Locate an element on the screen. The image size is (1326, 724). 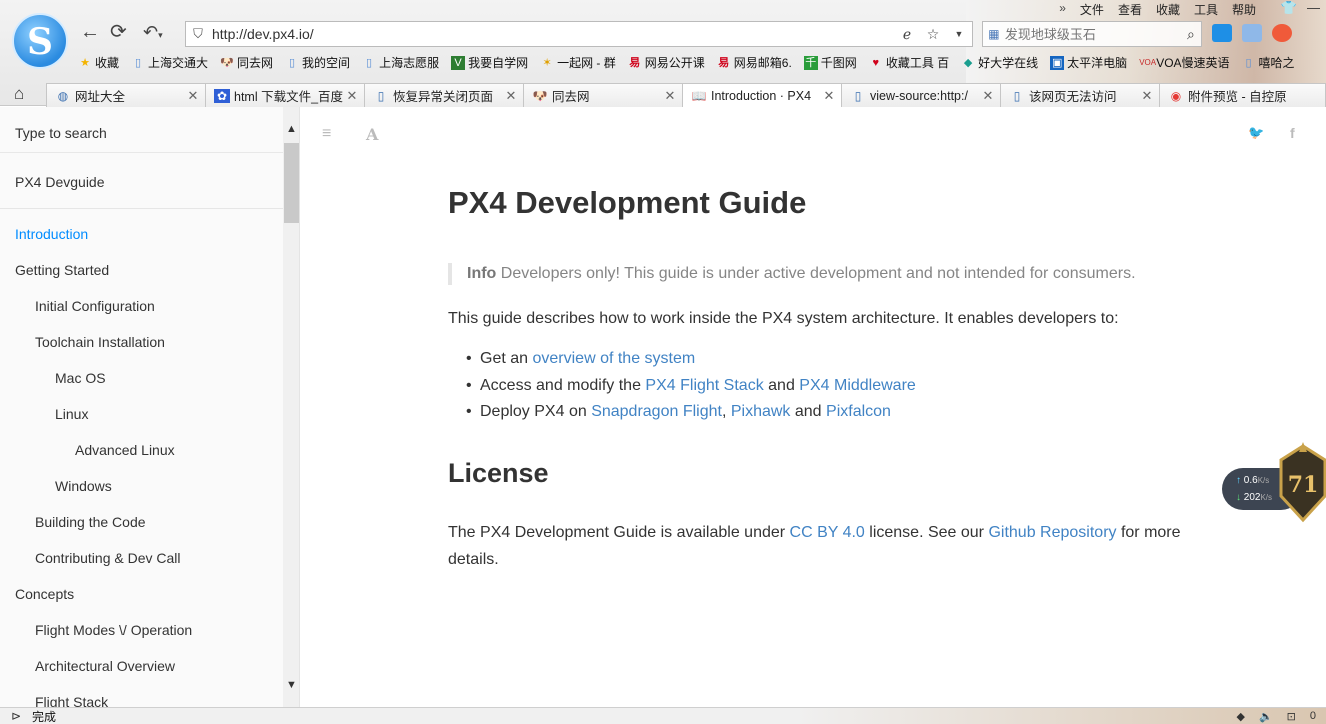
tab-item: ◉ 附件预览 - 自控原 is located at coordinates (1242, 95).